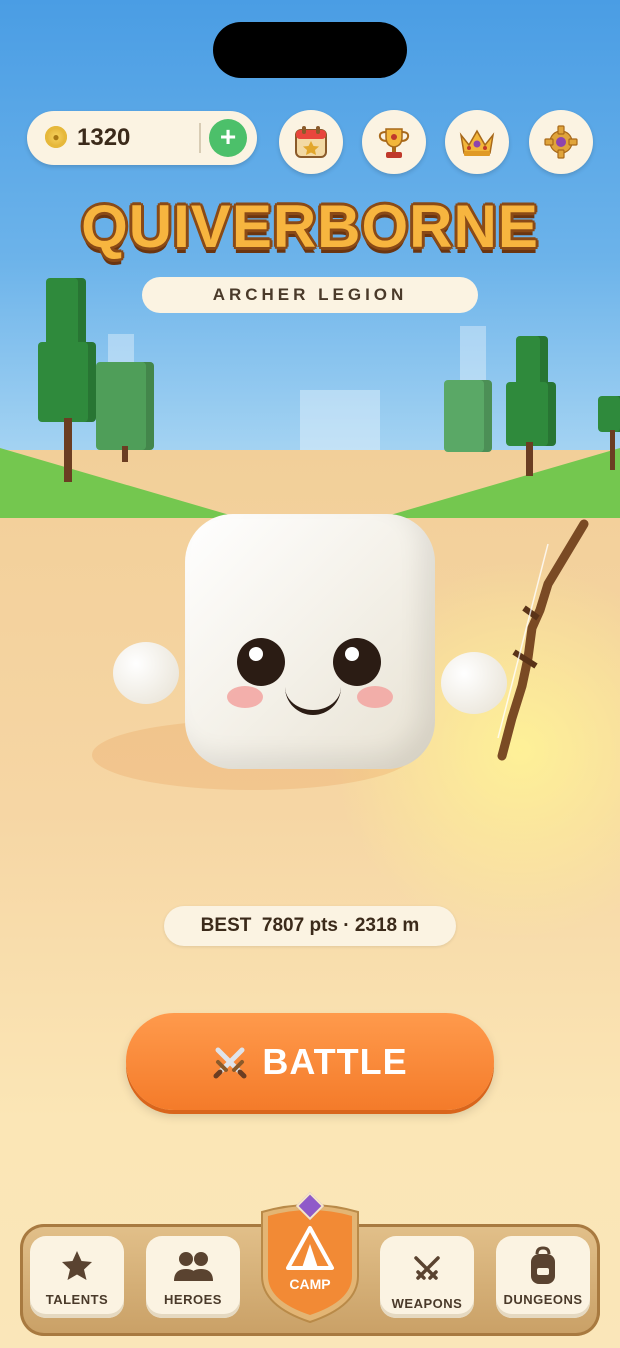  What do you see at coordinates (193, 1266) in the screenshot?
I see `heroes-icon` at bounding box center [193, 1266].